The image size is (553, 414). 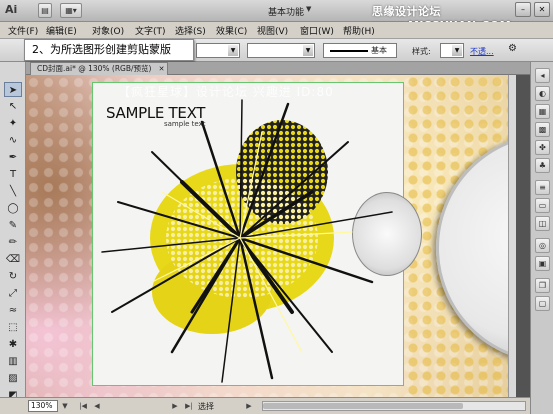 What do you see at coordinates (43, 406) in the screenshot?
I see `zoom-field: 130%` at bounding box center [43, 406].